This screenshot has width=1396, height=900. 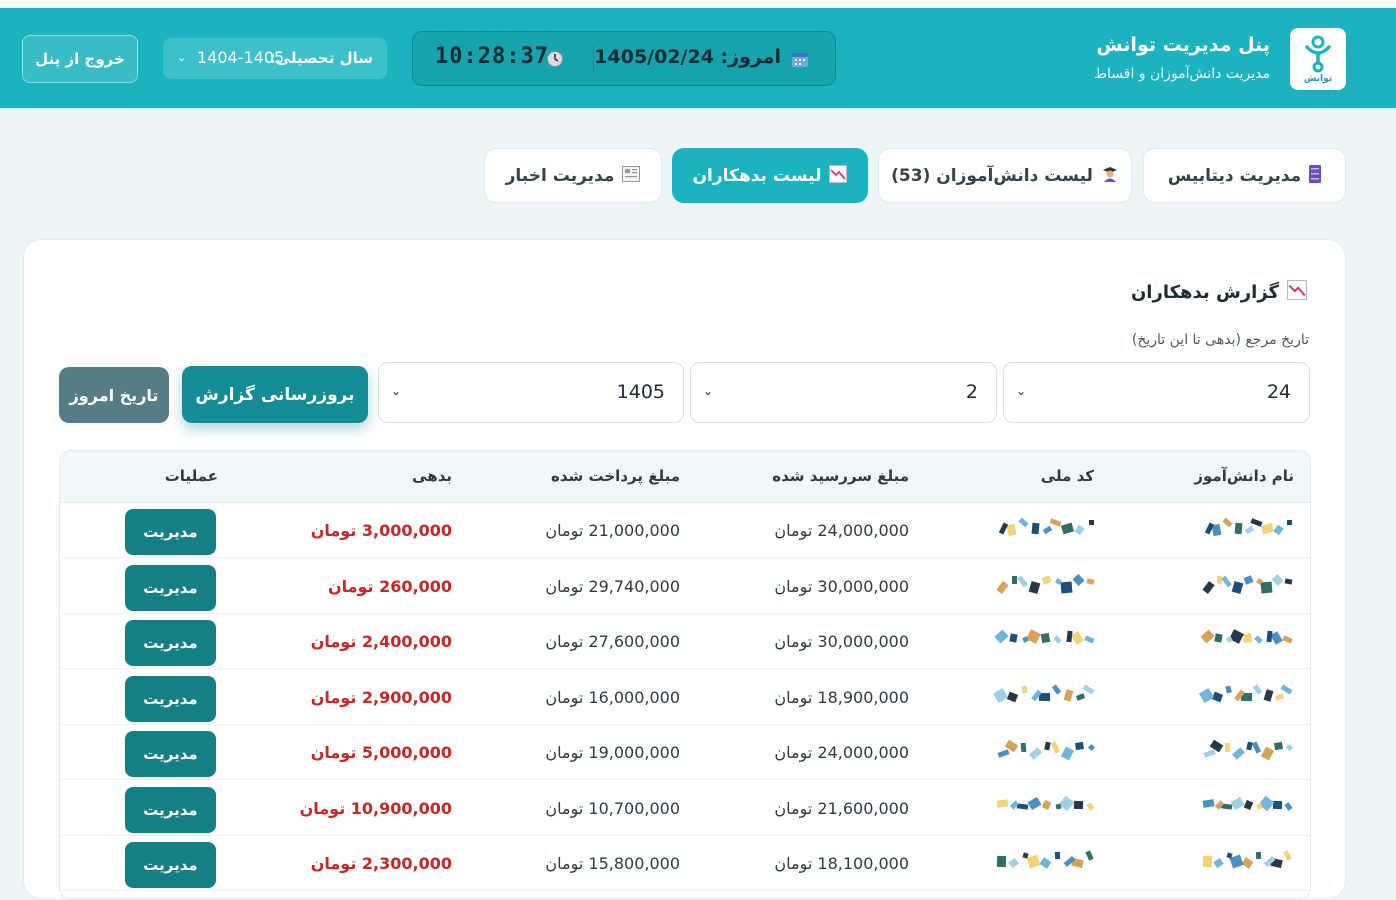 What do you see at coordinates (698, 4) in the screenshot?
I see `top-strip` at bounding box center [698, 4].